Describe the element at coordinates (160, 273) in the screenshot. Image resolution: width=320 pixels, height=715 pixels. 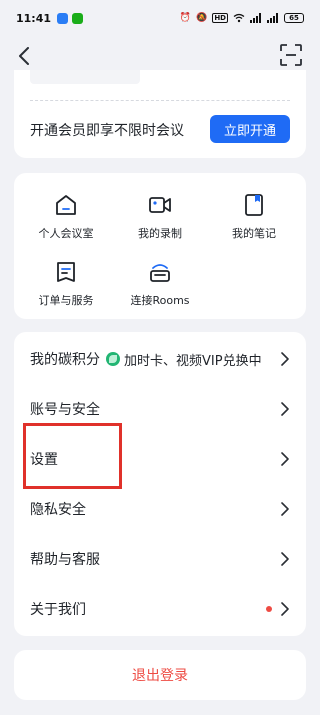
I see `cast-icon` at that location.